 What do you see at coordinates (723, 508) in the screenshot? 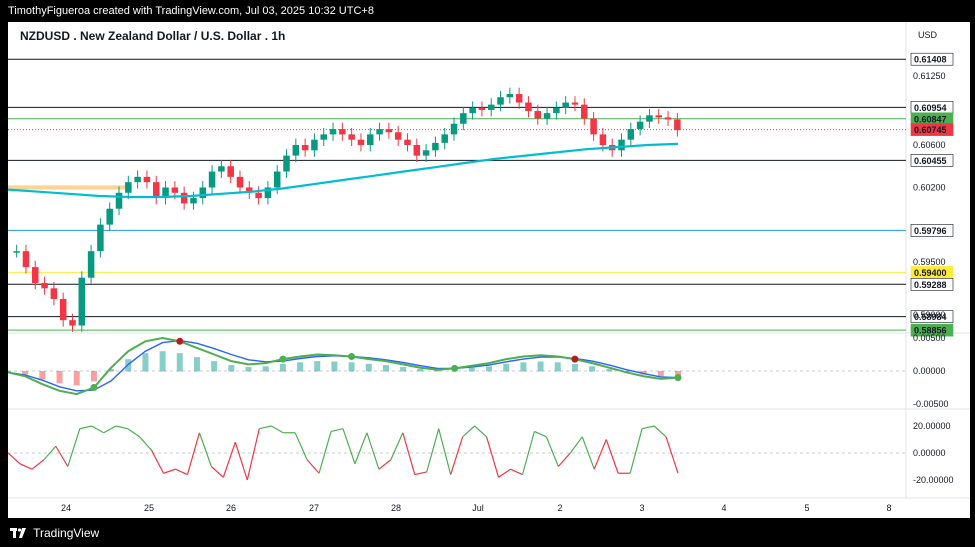
I see `time-tick: 4` at bounding box center [723, 508].